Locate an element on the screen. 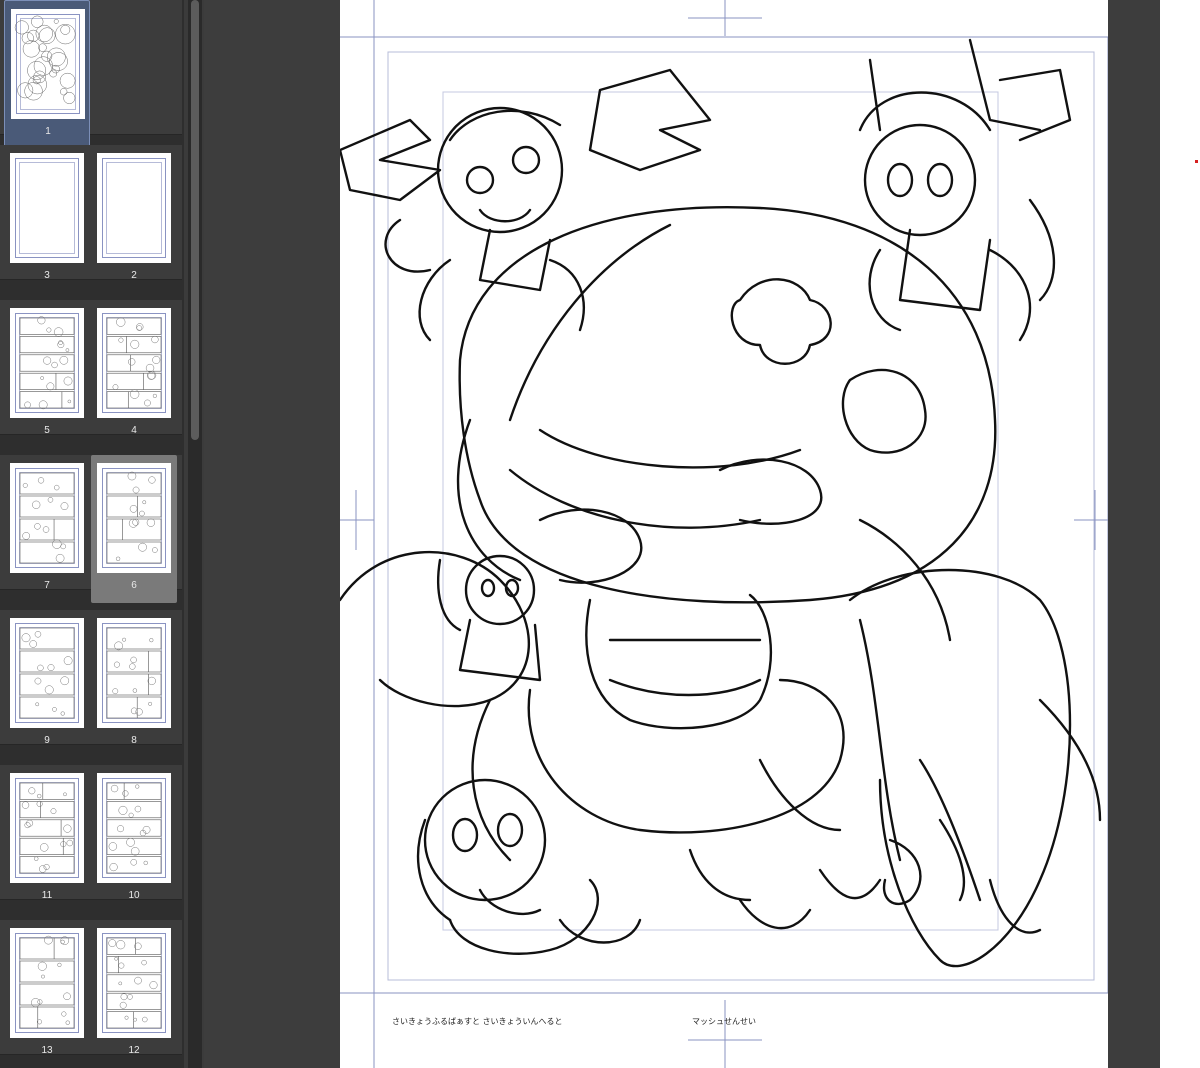 This screenshot has height=1068, width=1200. page-thumbnail: 6 is located at coordinates (134, 529).